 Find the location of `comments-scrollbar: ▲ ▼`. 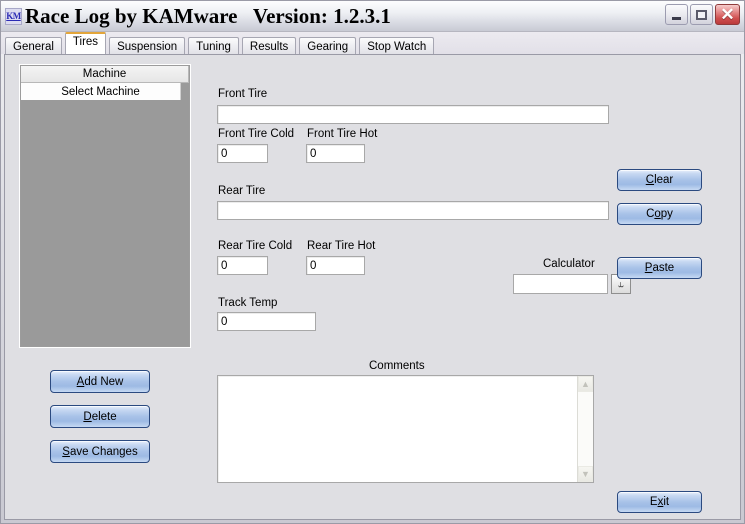

comments-scrollbar: ▲ ▼ is located at coordinates (585, 429).